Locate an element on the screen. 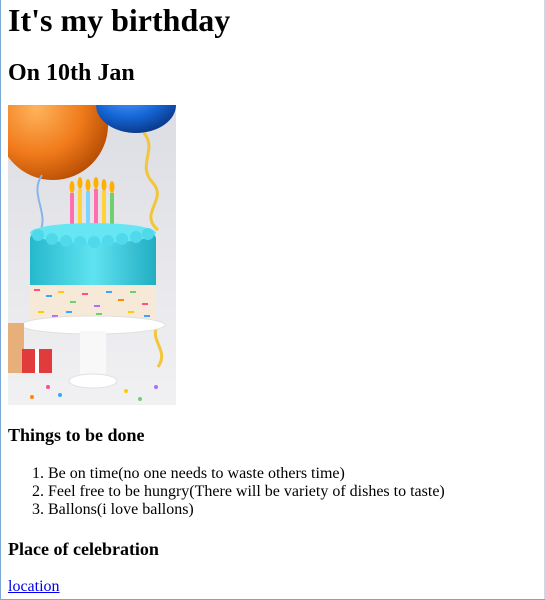 The height and width of the screenshot is (600, 545). page-title: It's my birthday is located at coordinates (119, 20).